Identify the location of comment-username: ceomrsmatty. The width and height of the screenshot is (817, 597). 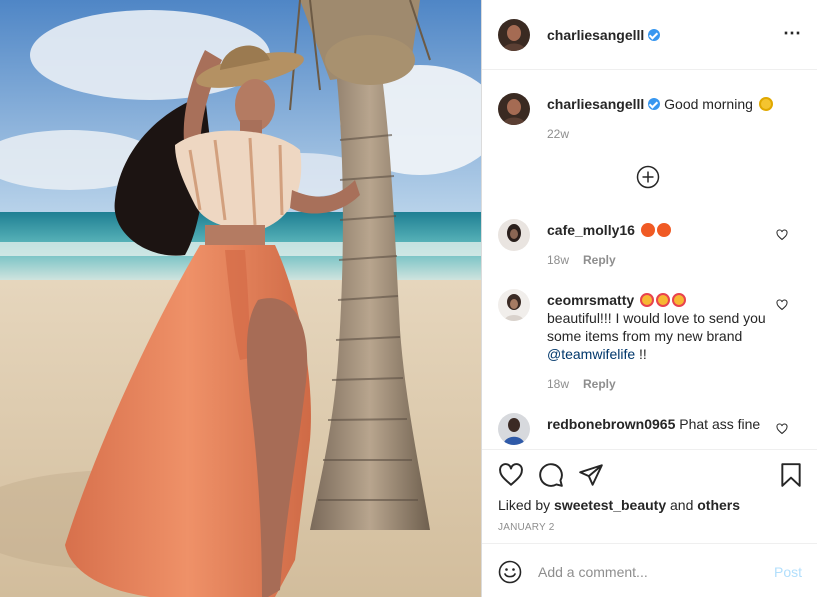
(590, 300).